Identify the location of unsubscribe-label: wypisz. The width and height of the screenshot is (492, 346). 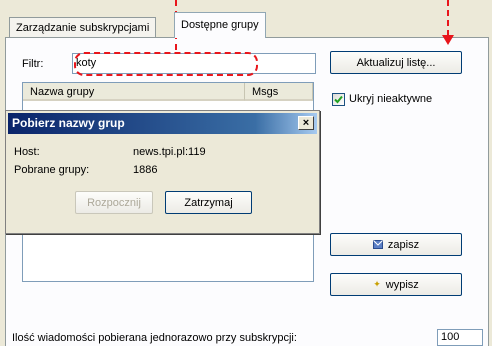
(402, 284).